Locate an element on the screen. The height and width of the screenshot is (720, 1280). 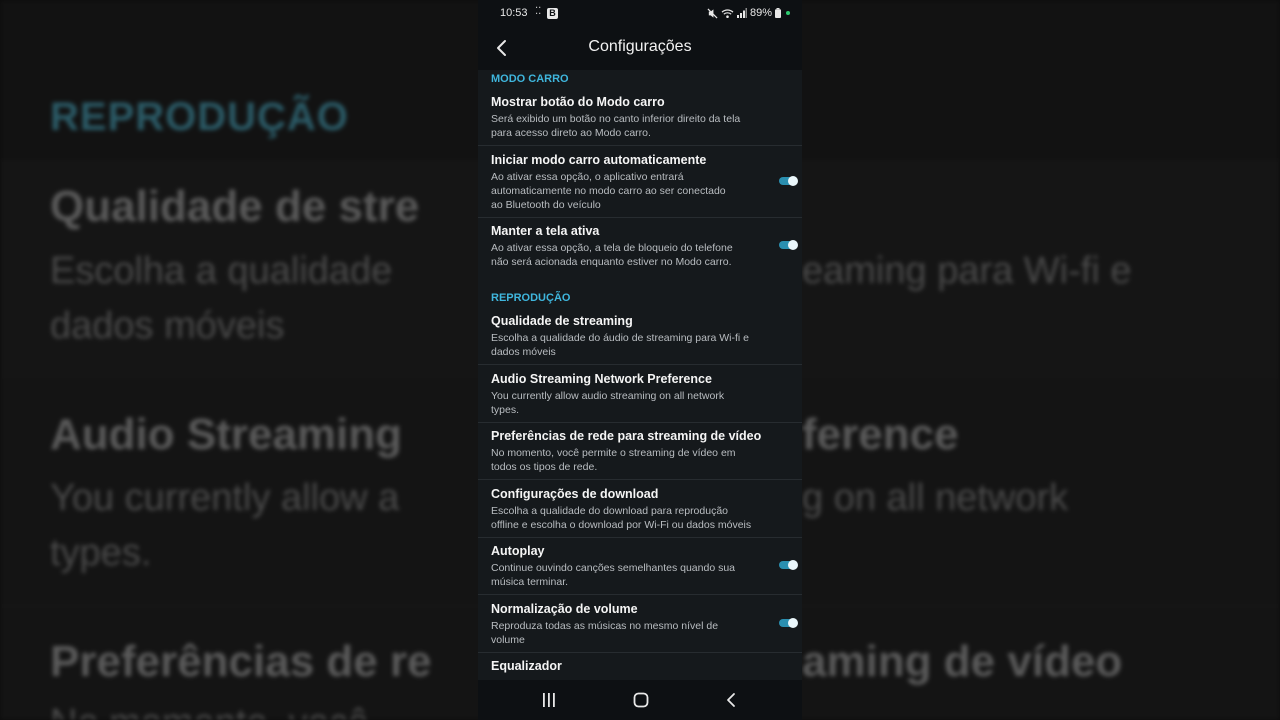
bg-title: Qualidade de stre is located at coordinates (235, 206).